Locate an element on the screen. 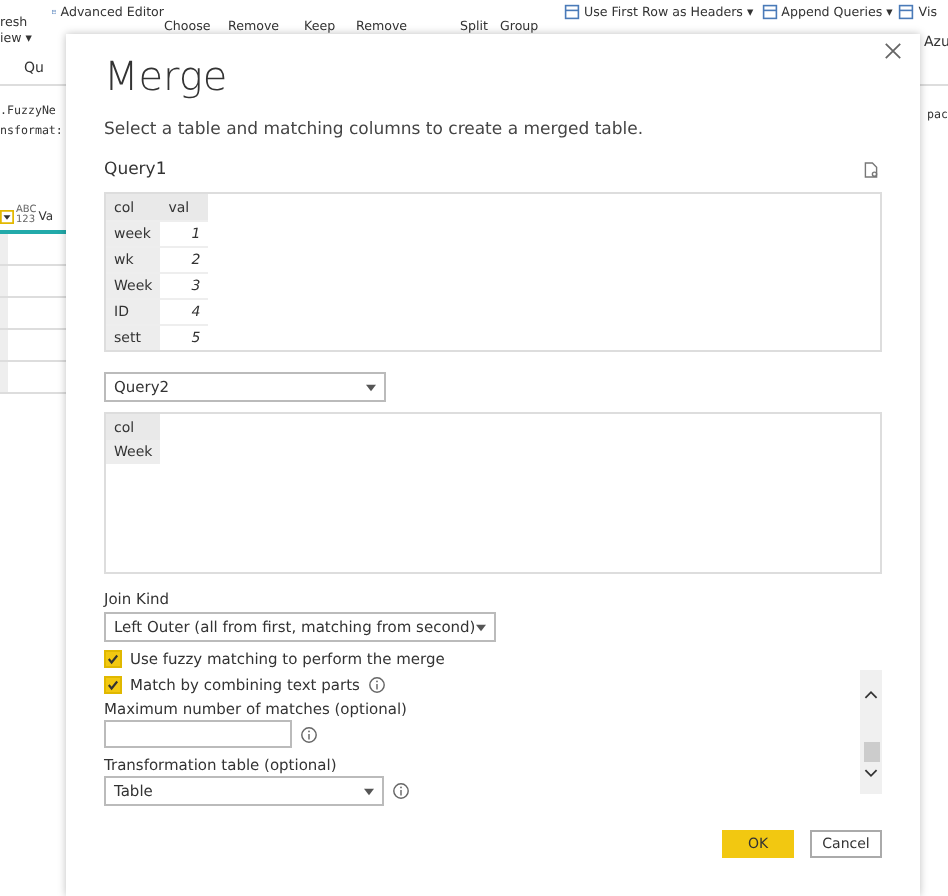 The width and height of the screenshot is (948, 896). document-icon is located at coordinates (871, 170).